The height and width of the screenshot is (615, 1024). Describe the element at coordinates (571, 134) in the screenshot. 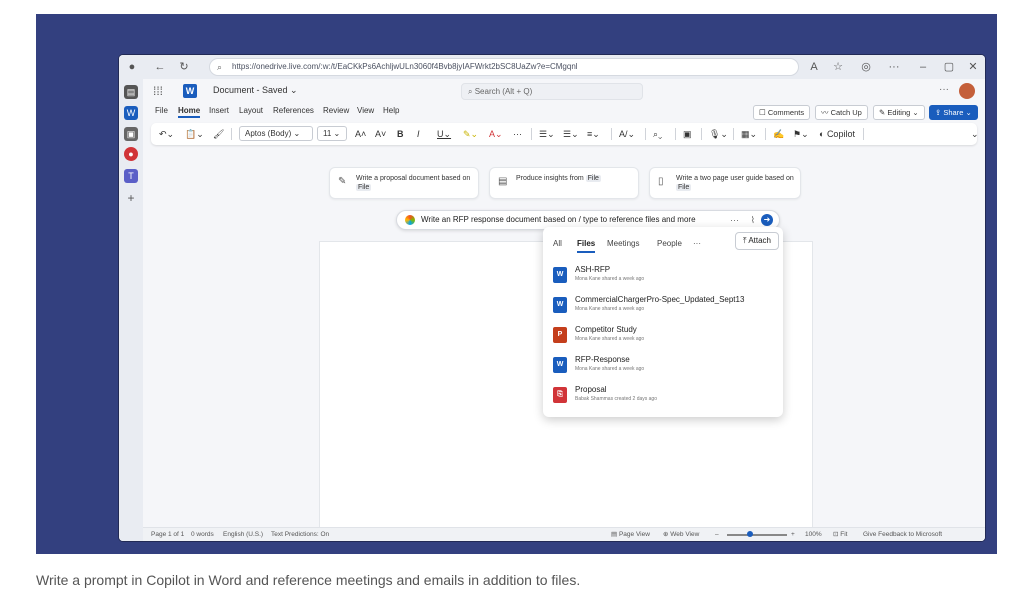

I see `numbering-icon: ☰⌄` at that location.